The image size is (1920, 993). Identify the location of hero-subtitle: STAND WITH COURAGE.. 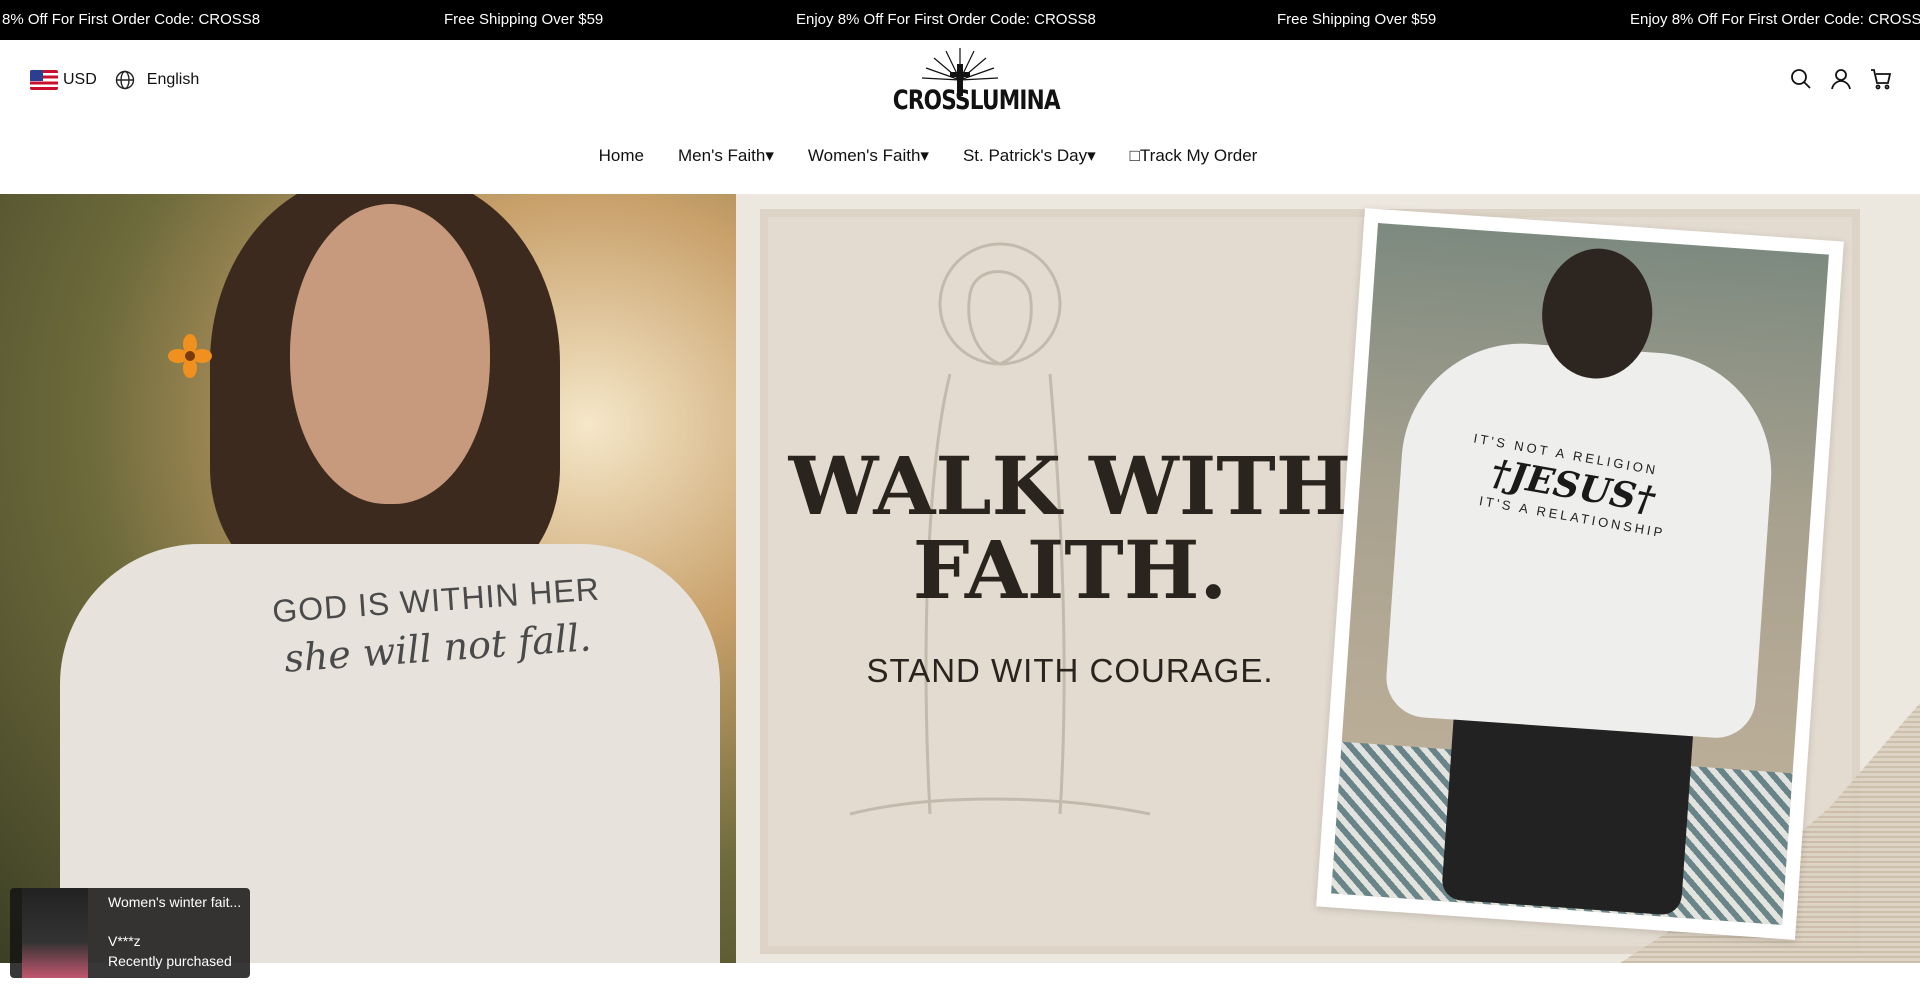
(1070, 670).